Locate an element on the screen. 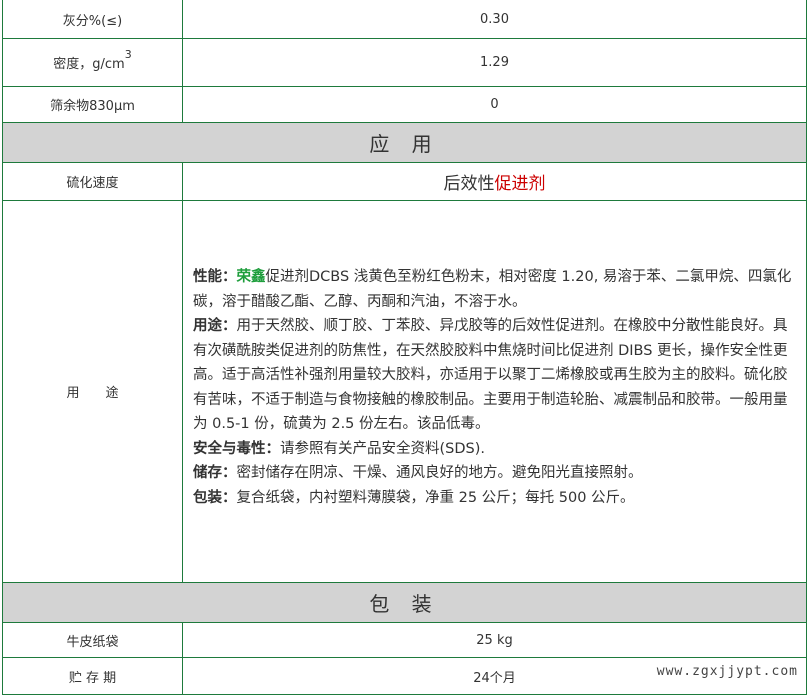 The height and width of the screenshot is (695, 810). table-row: 牛皮纸袋 25 kg is located at coordinates (404, 640).